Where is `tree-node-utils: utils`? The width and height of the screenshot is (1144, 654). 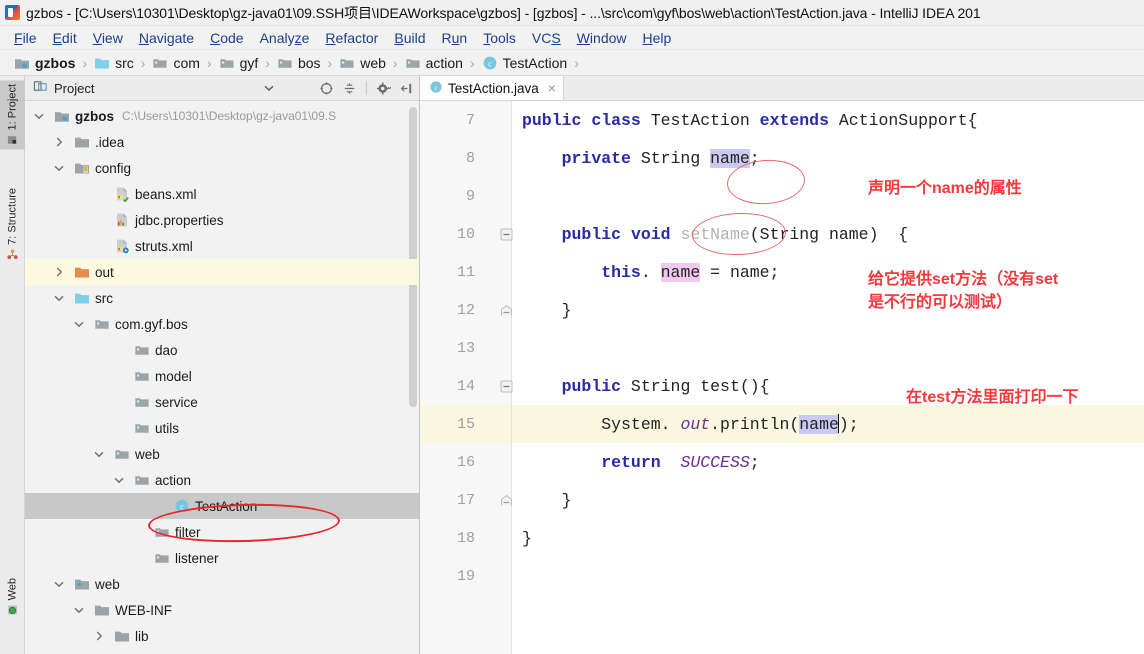 tree-node-utils: utils is located at coordinates (222, 428).